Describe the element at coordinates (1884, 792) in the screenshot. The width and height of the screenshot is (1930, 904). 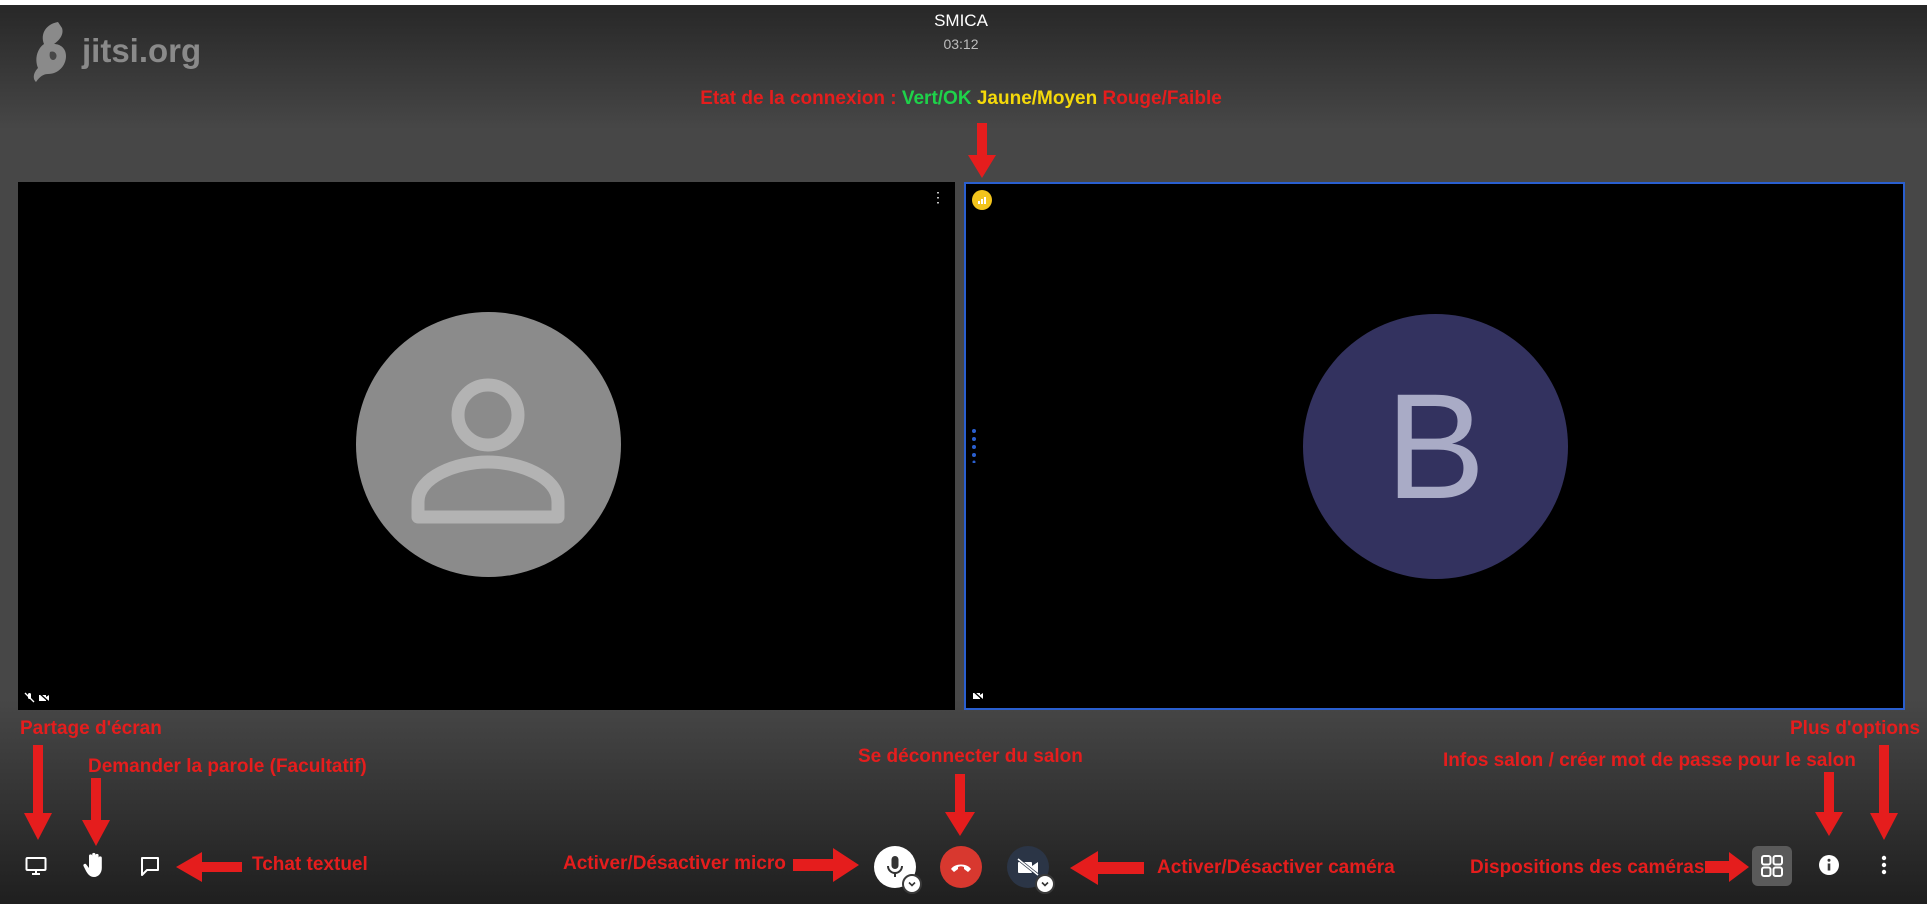
I see `arrow-down-more` at that location.